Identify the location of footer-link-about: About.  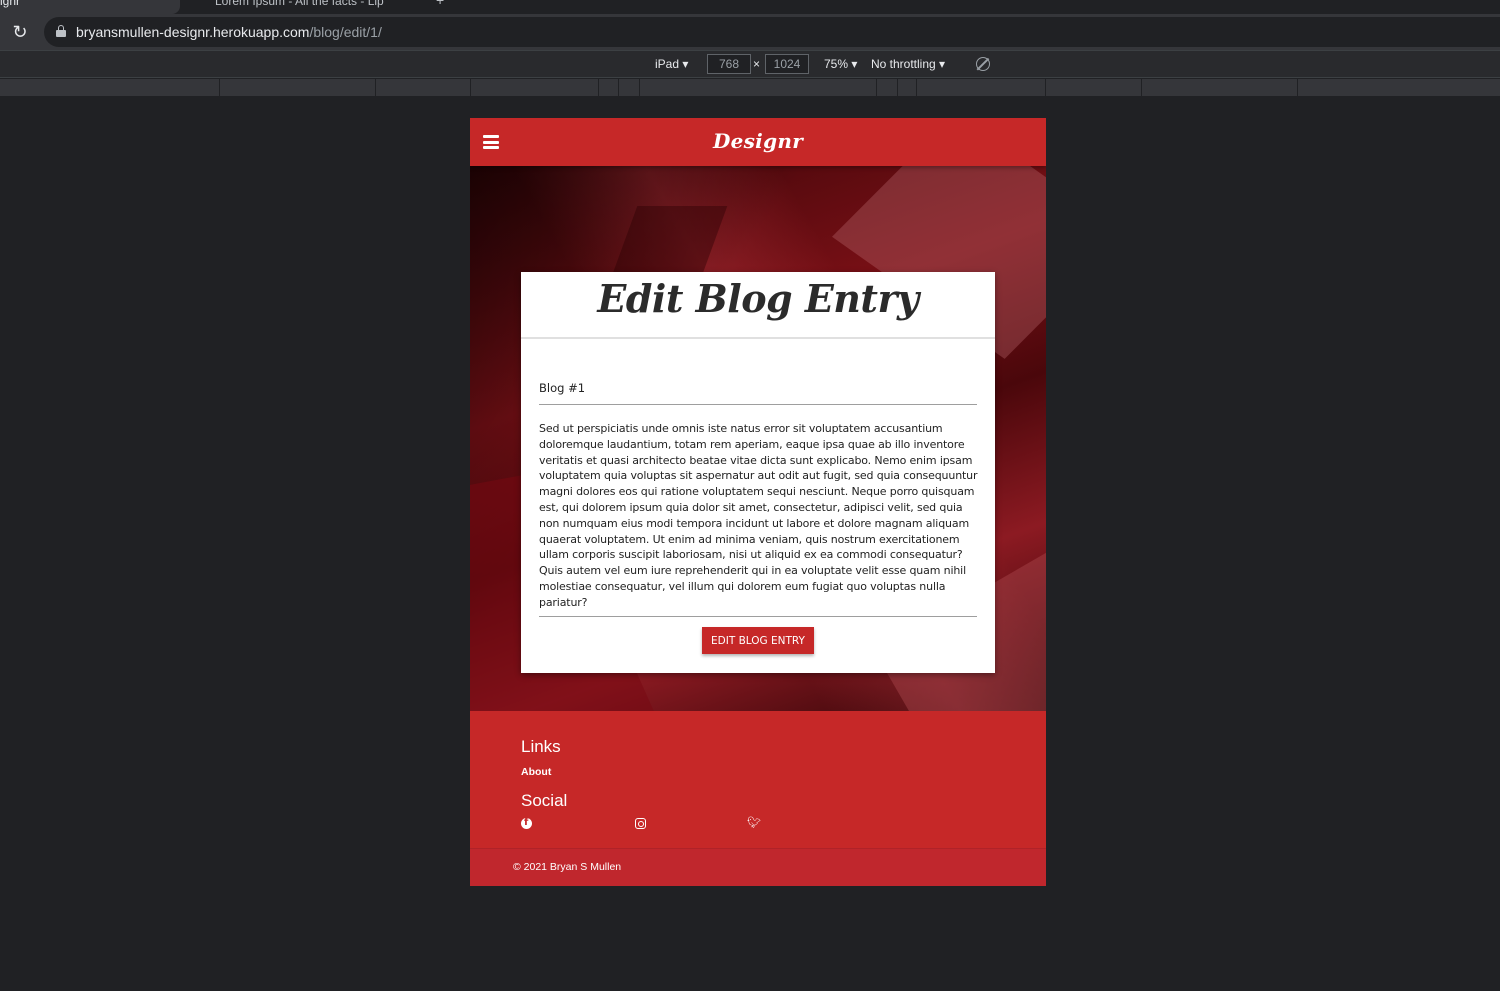
(536, 772).